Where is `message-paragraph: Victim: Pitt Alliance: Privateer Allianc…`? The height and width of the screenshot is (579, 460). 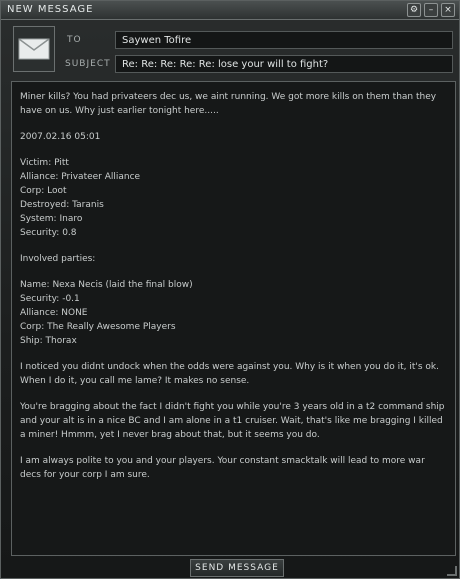 message-paragraph: Victim: Pitt Alliance: Privateer Allianc… is located at coordinates (80, 198).